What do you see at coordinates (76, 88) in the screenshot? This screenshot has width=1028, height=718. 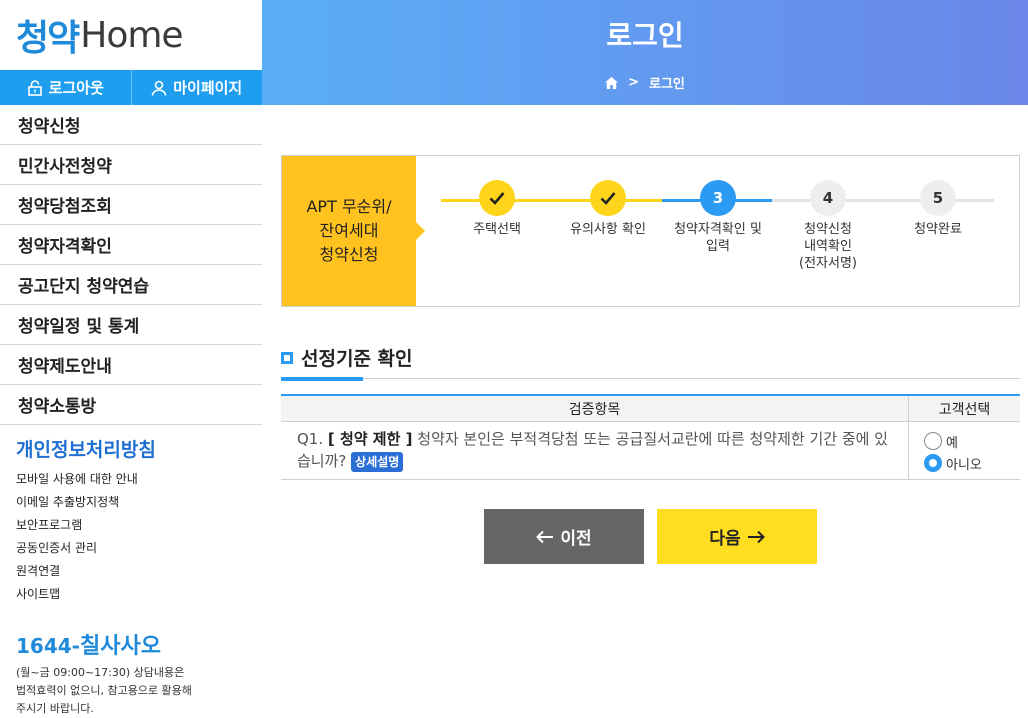 I see `logout-label: 로그아웃` at bounding box center [76, 88].